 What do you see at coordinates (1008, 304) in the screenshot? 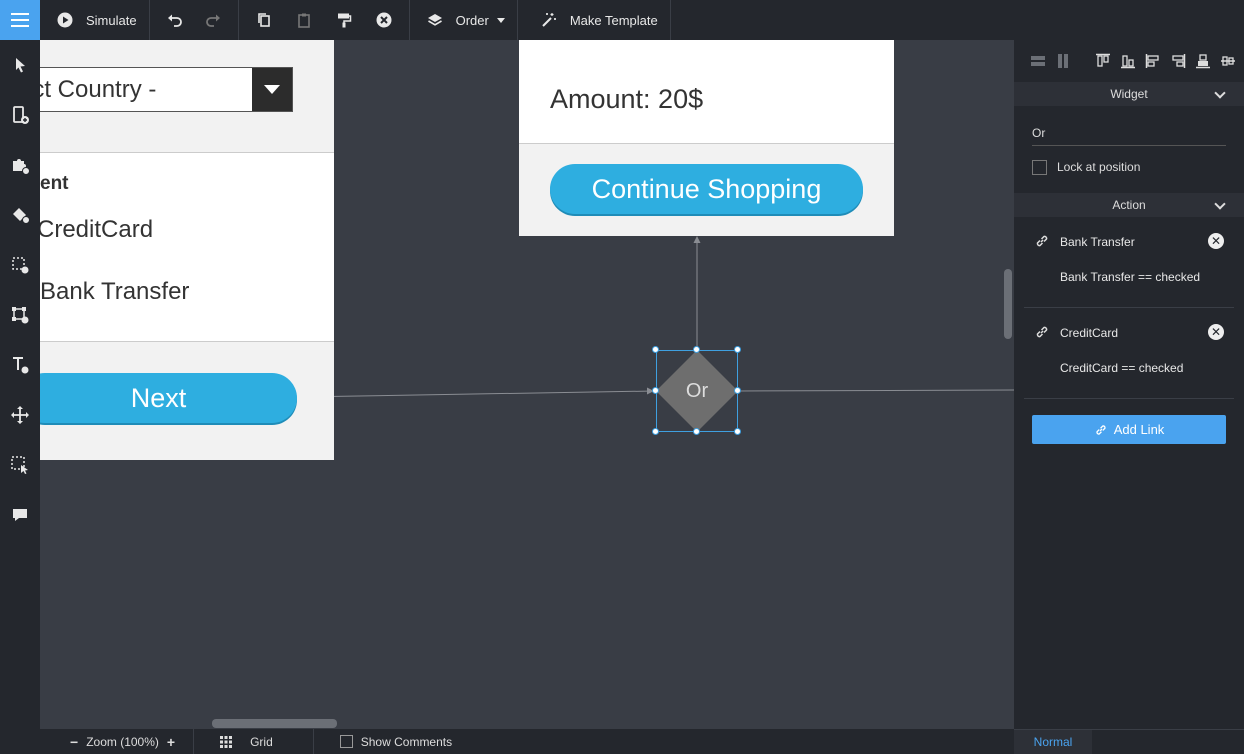
I see `vertical-scrollbar` at bounding box center [1008, 304].